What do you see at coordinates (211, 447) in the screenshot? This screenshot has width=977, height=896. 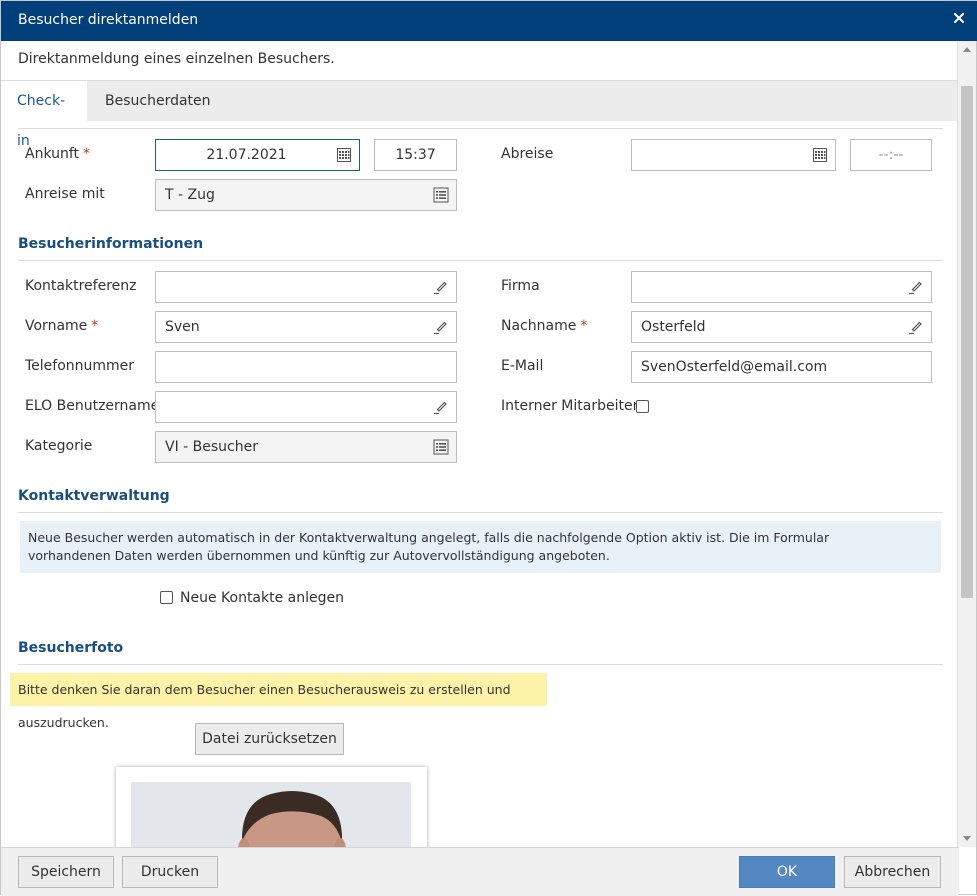 I see `category-value: VI - Besucher` at bounding box center [211, 447].